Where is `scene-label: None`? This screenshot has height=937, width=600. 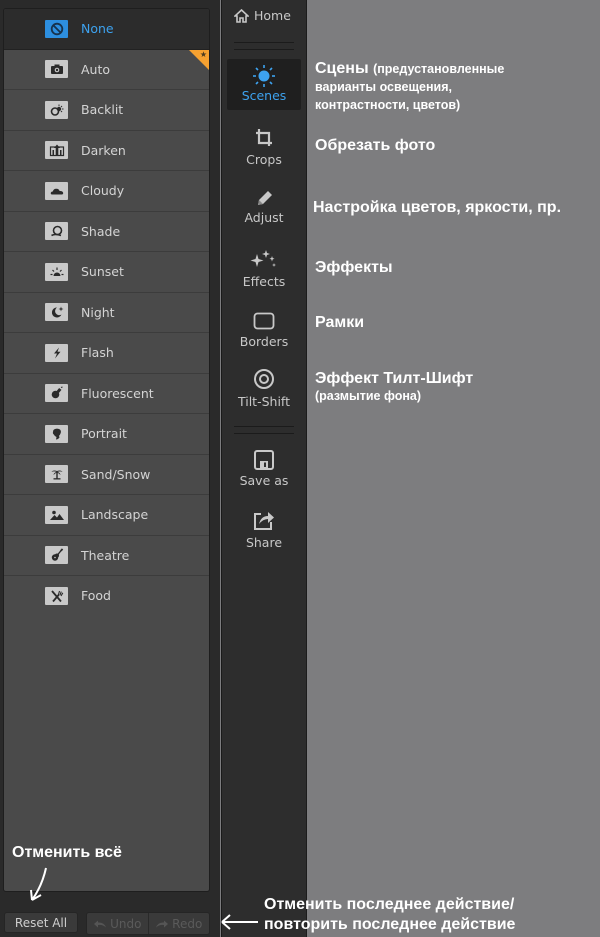 scene-label: None is located at coordinates (97, 29).